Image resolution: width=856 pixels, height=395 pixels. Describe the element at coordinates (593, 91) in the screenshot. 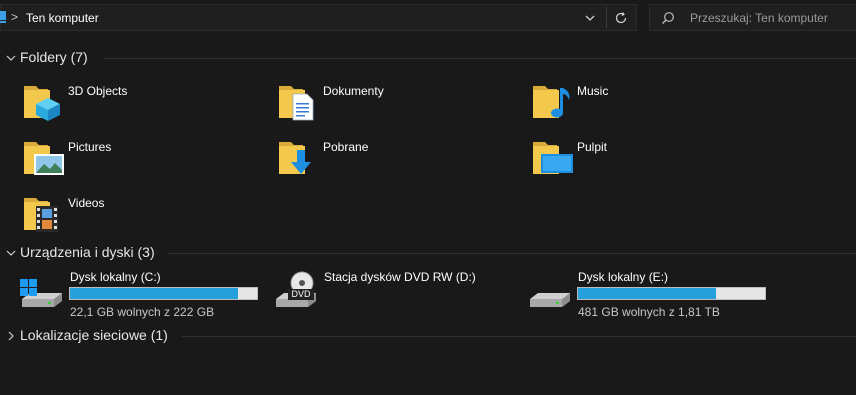

I see `folder-label: Music` at that location.